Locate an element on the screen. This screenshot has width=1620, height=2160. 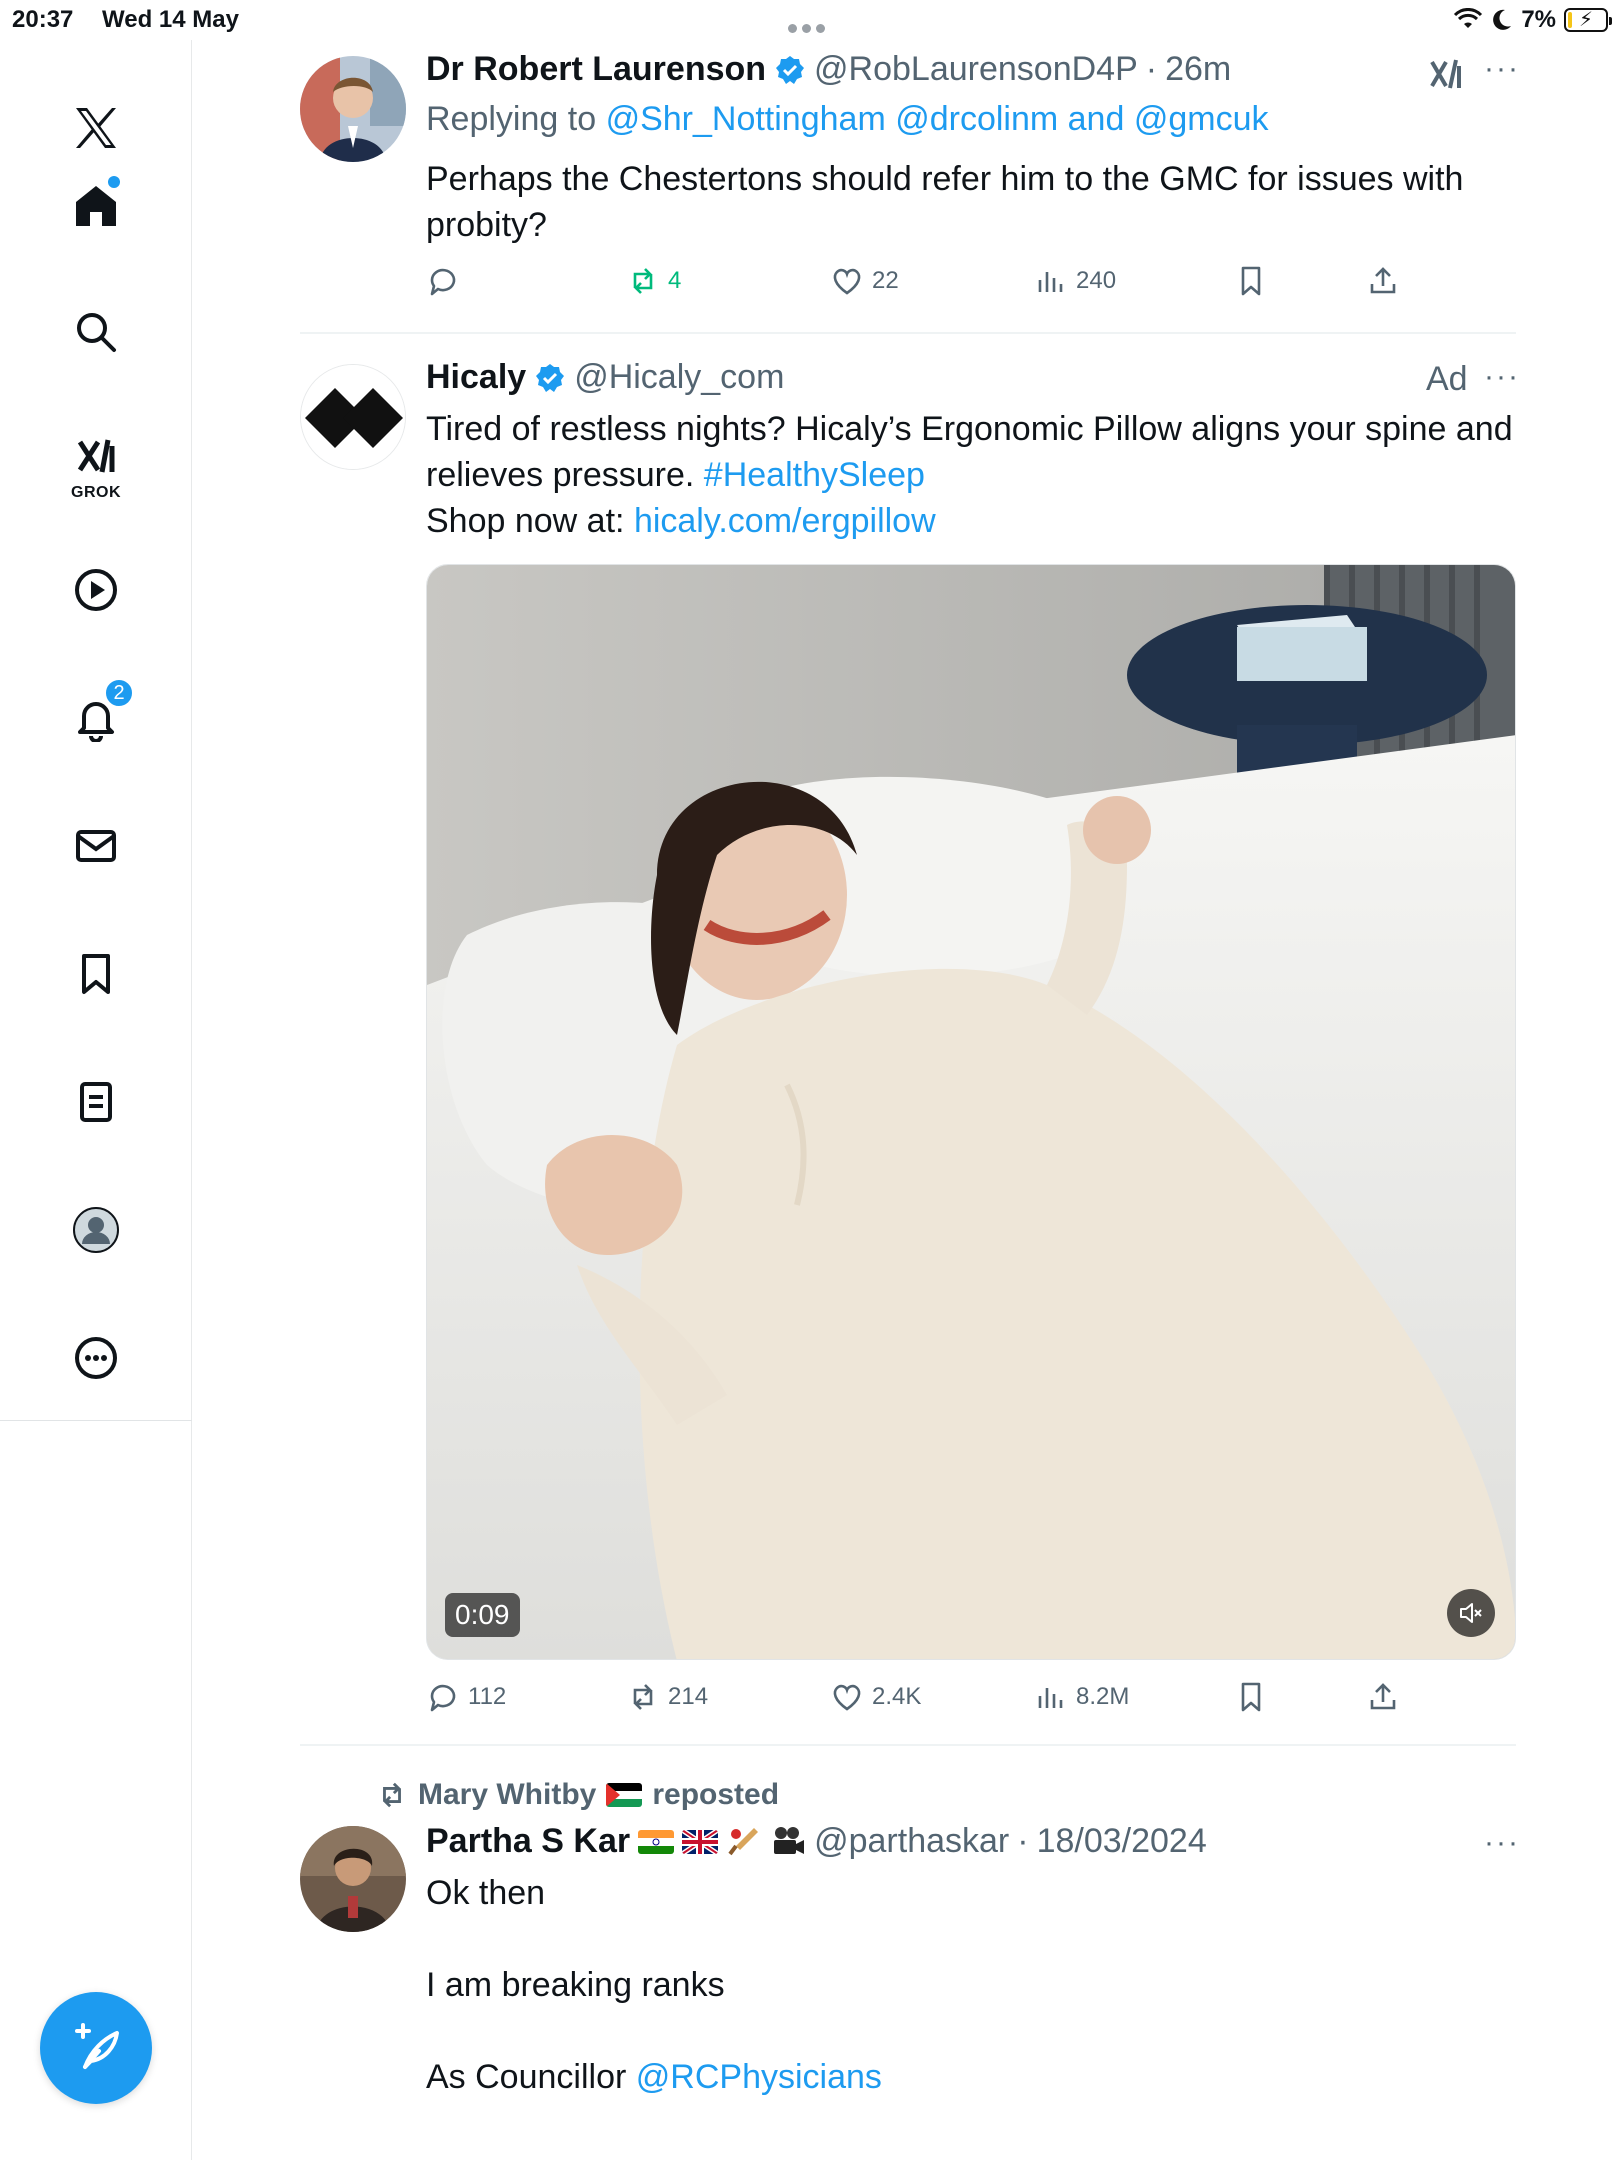
sidebar-item-messages is located at coordinates (96, 846).